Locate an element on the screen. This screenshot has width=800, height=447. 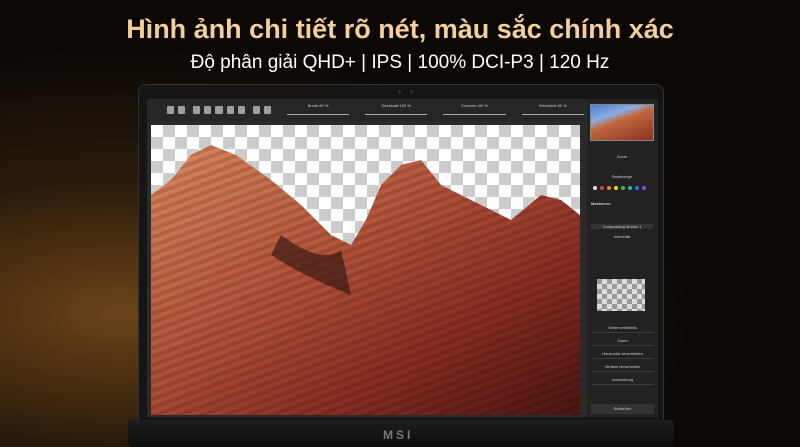
transform-icon is located at coordinates (267, 110).